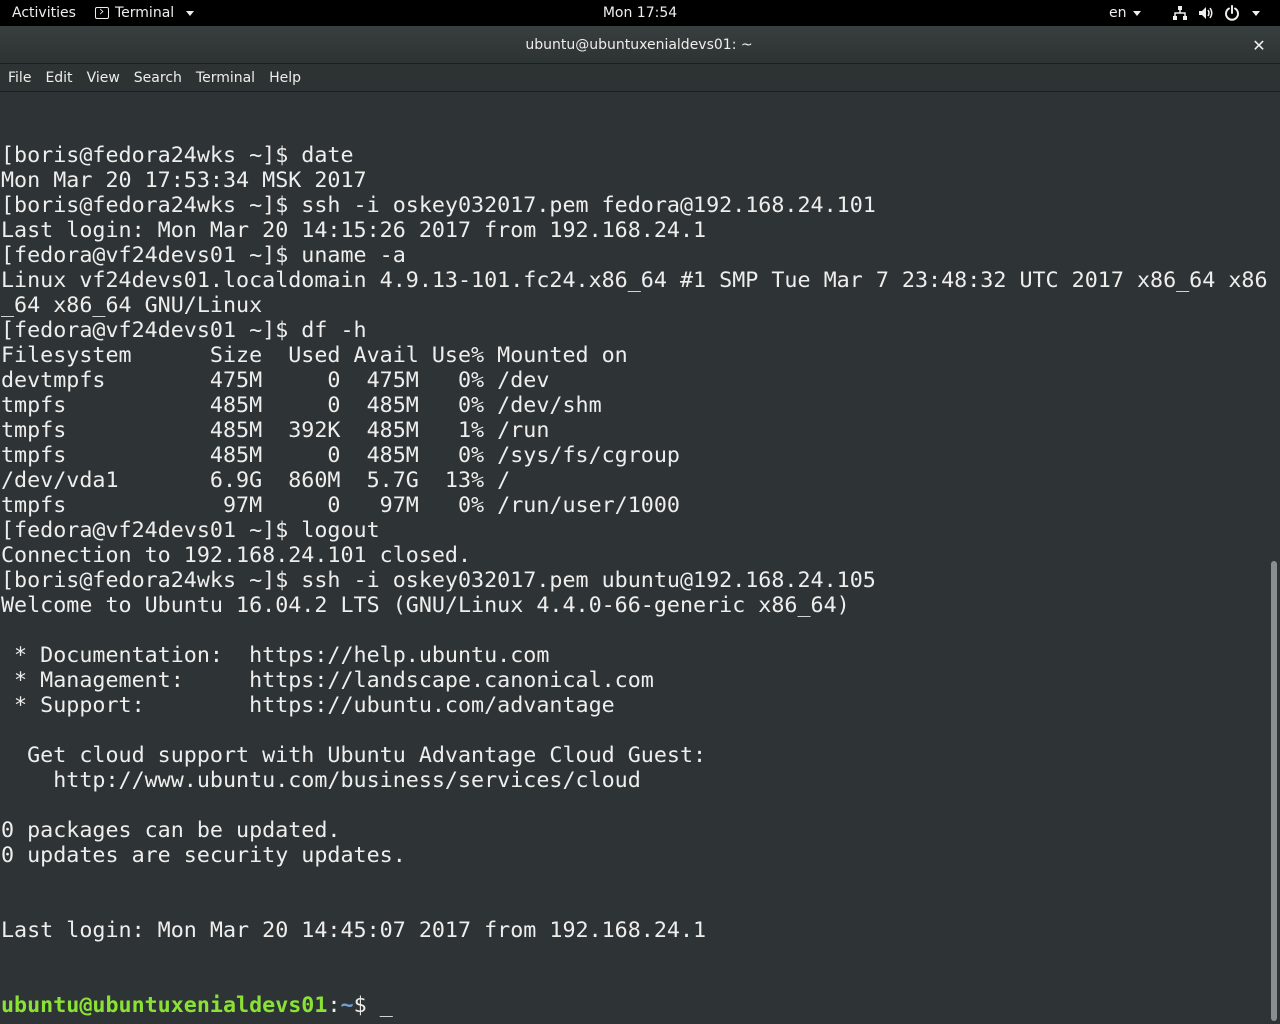 This screenshot has height=1024, width=1280. Describe the element at coordinates (256, 480) in the screenshot. I see `terminal-line: /dev/vda1 6.9G 860M 5.7G 13% /` at that location.